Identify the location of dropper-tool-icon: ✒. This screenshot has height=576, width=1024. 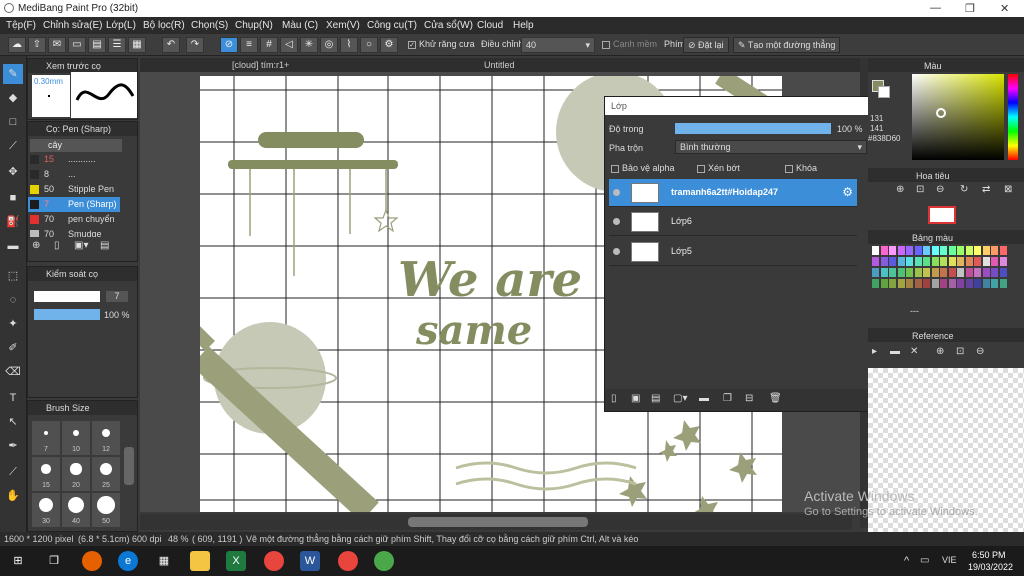
(13, 446).